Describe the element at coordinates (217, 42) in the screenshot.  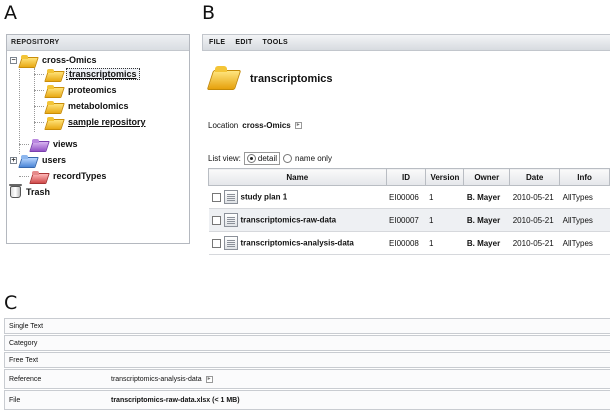
I see `menu-file: File` at that location.